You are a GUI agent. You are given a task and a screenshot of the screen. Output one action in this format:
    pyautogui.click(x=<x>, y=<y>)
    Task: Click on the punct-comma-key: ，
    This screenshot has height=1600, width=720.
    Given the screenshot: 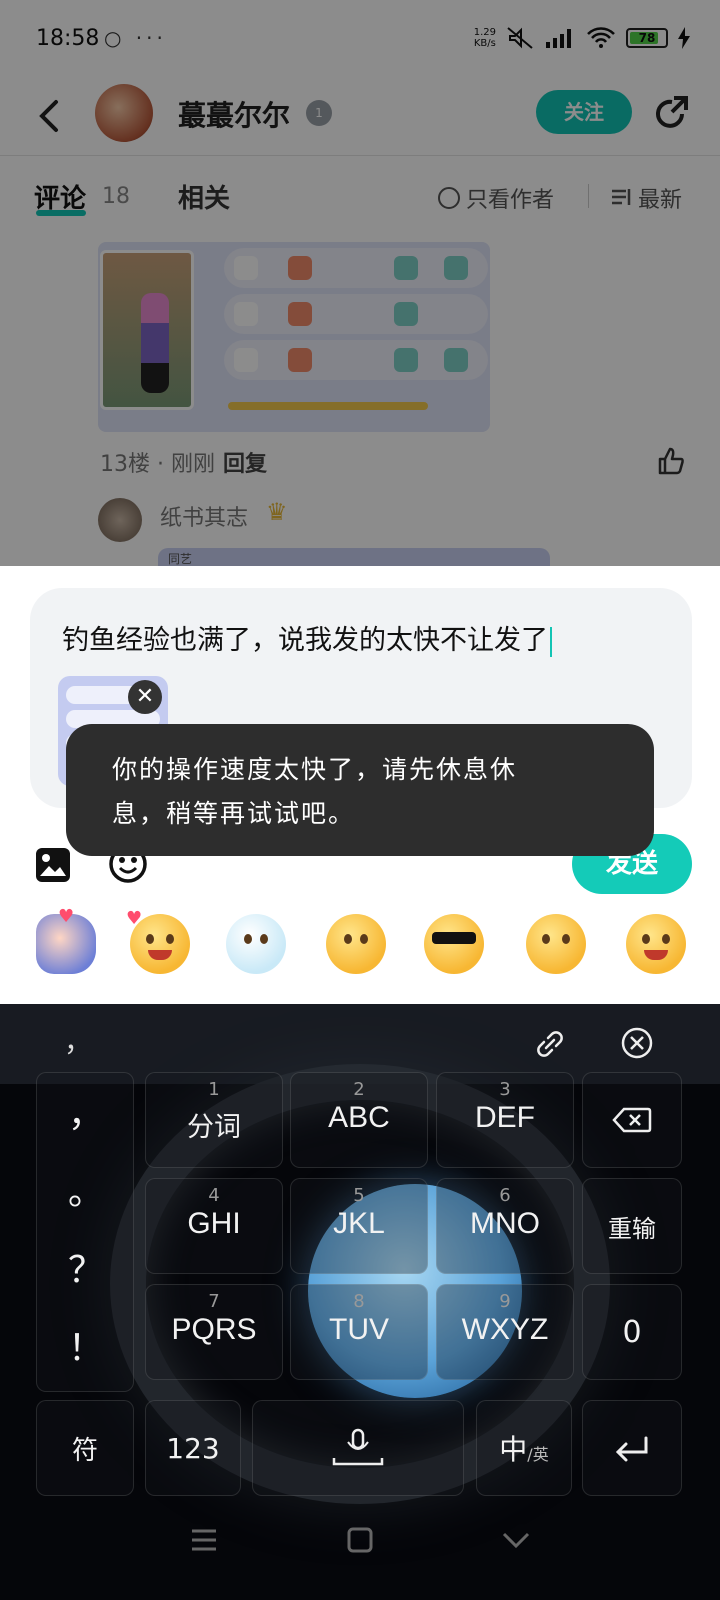 What is the action you would take?
    pyautogui.click(x=86, y=1111)
    